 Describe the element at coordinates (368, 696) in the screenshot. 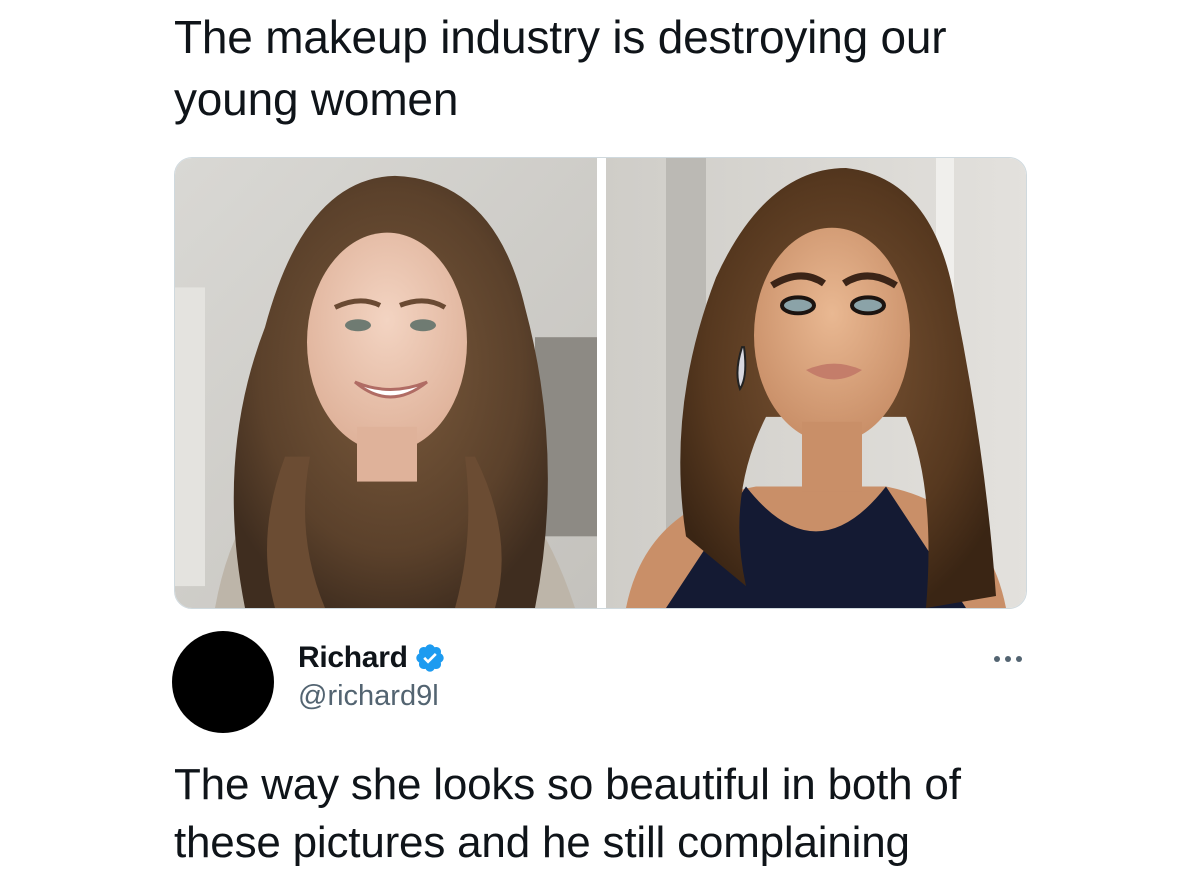

I see `author-handle: @richard9l` at that location.